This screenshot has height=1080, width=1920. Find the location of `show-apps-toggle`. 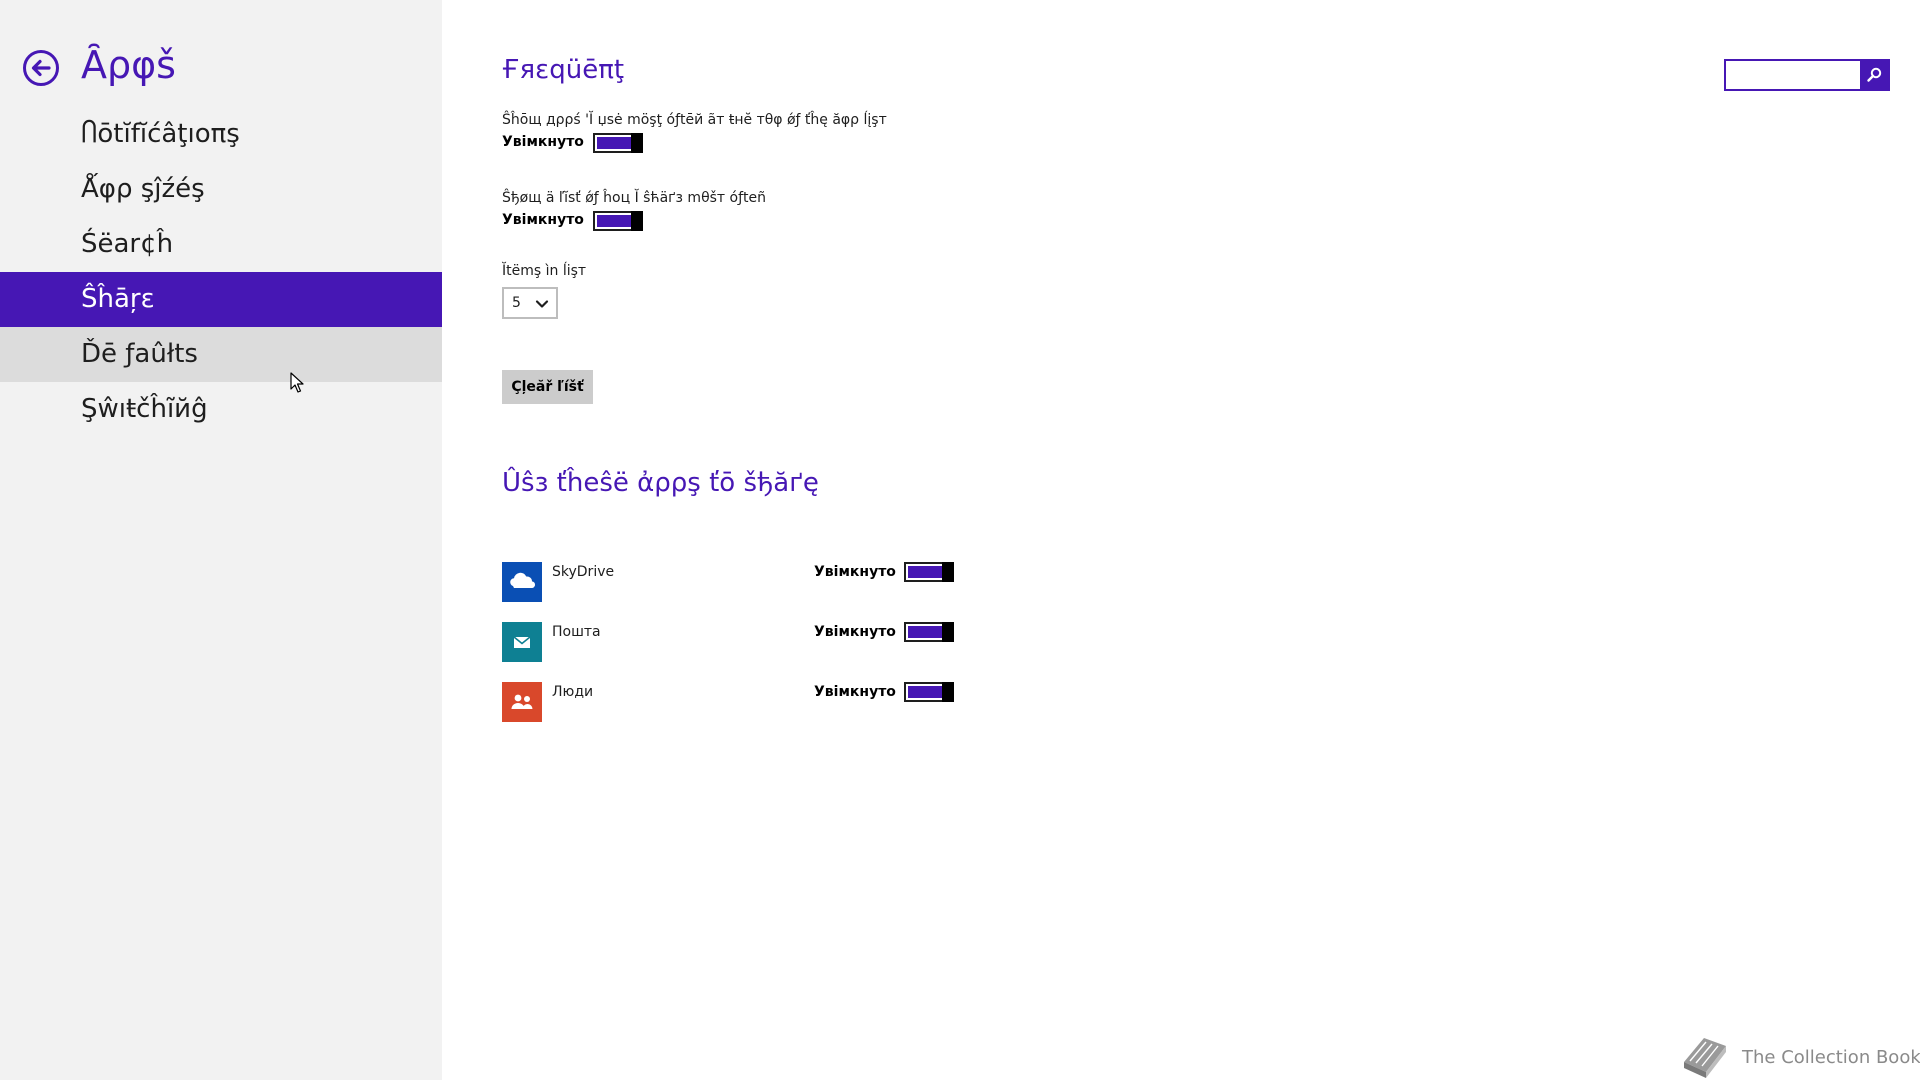

show-apps-toggle is located at coordinates (618, 143).